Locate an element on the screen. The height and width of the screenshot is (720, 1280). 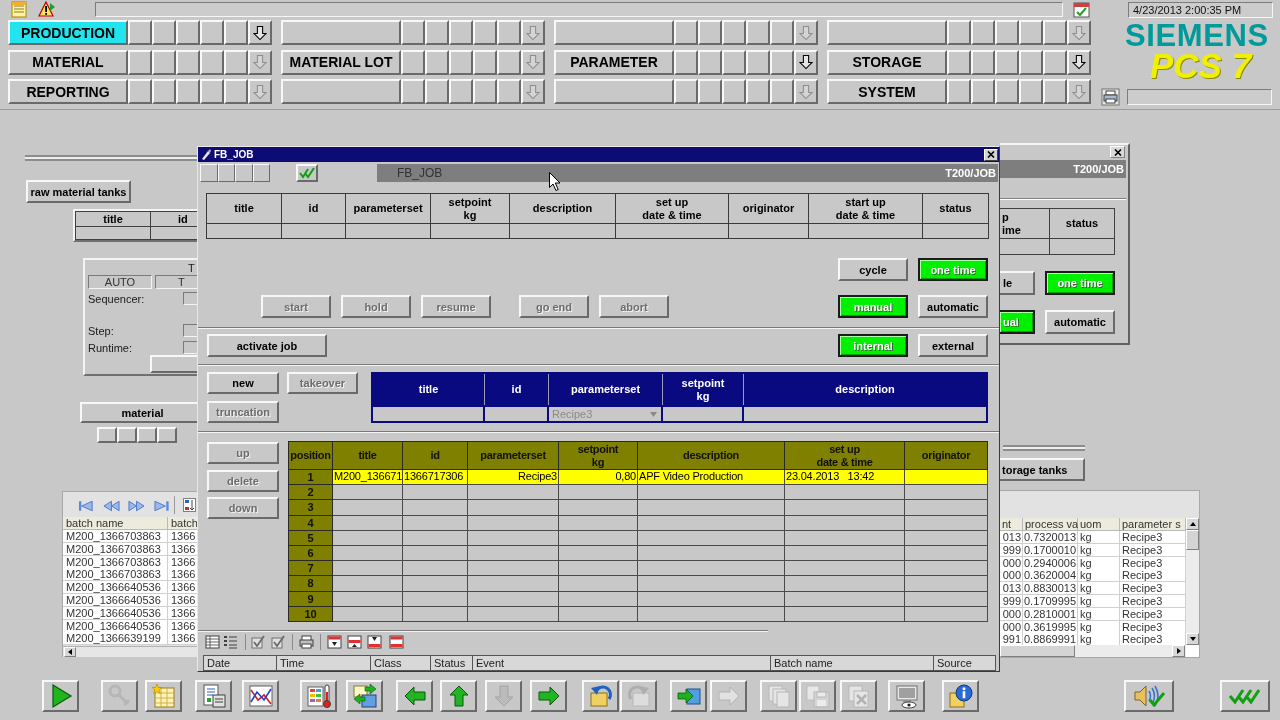
mode-button: le is located at coordinates (1017, 283).